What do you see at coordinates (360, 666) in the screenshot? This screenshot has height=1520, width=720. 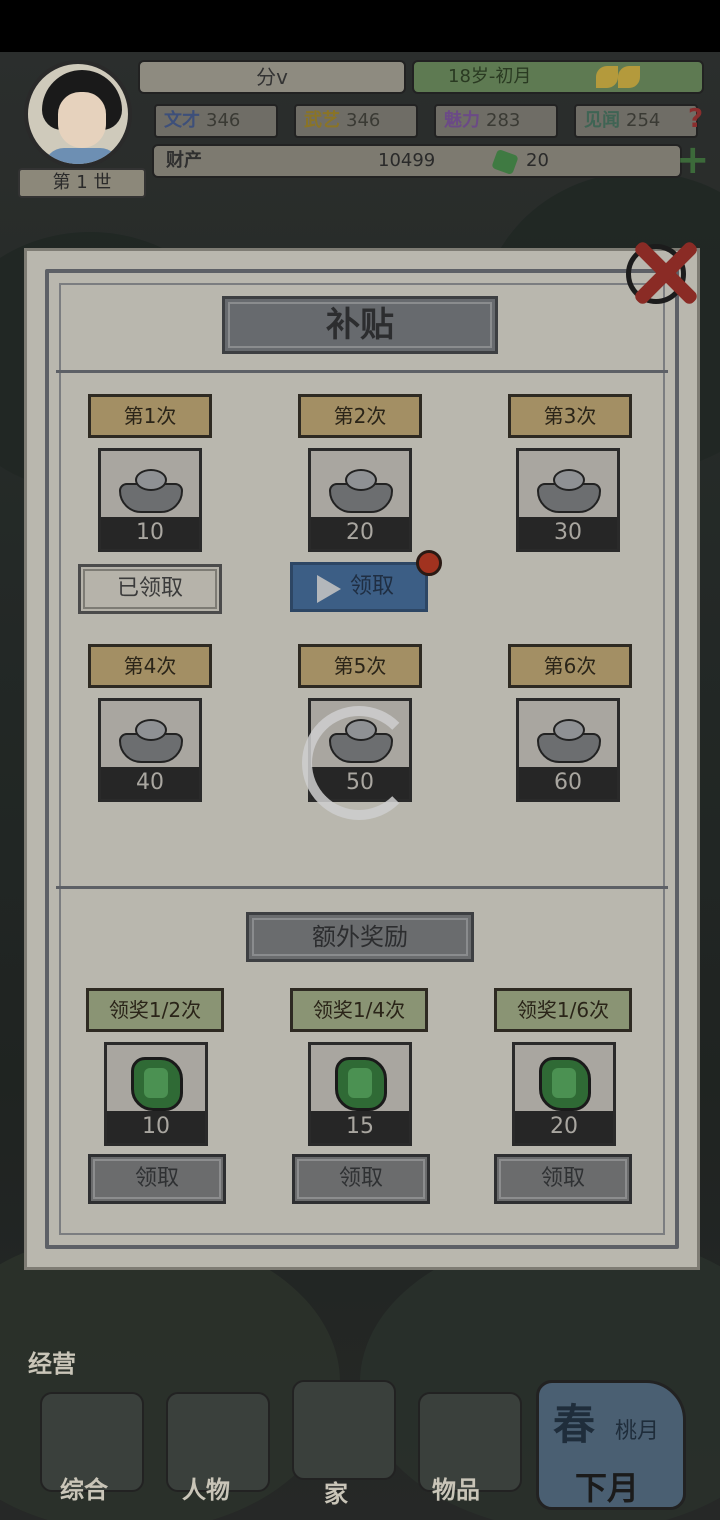 I see `slot-label: 第5次` at bounding box center [360, 666].